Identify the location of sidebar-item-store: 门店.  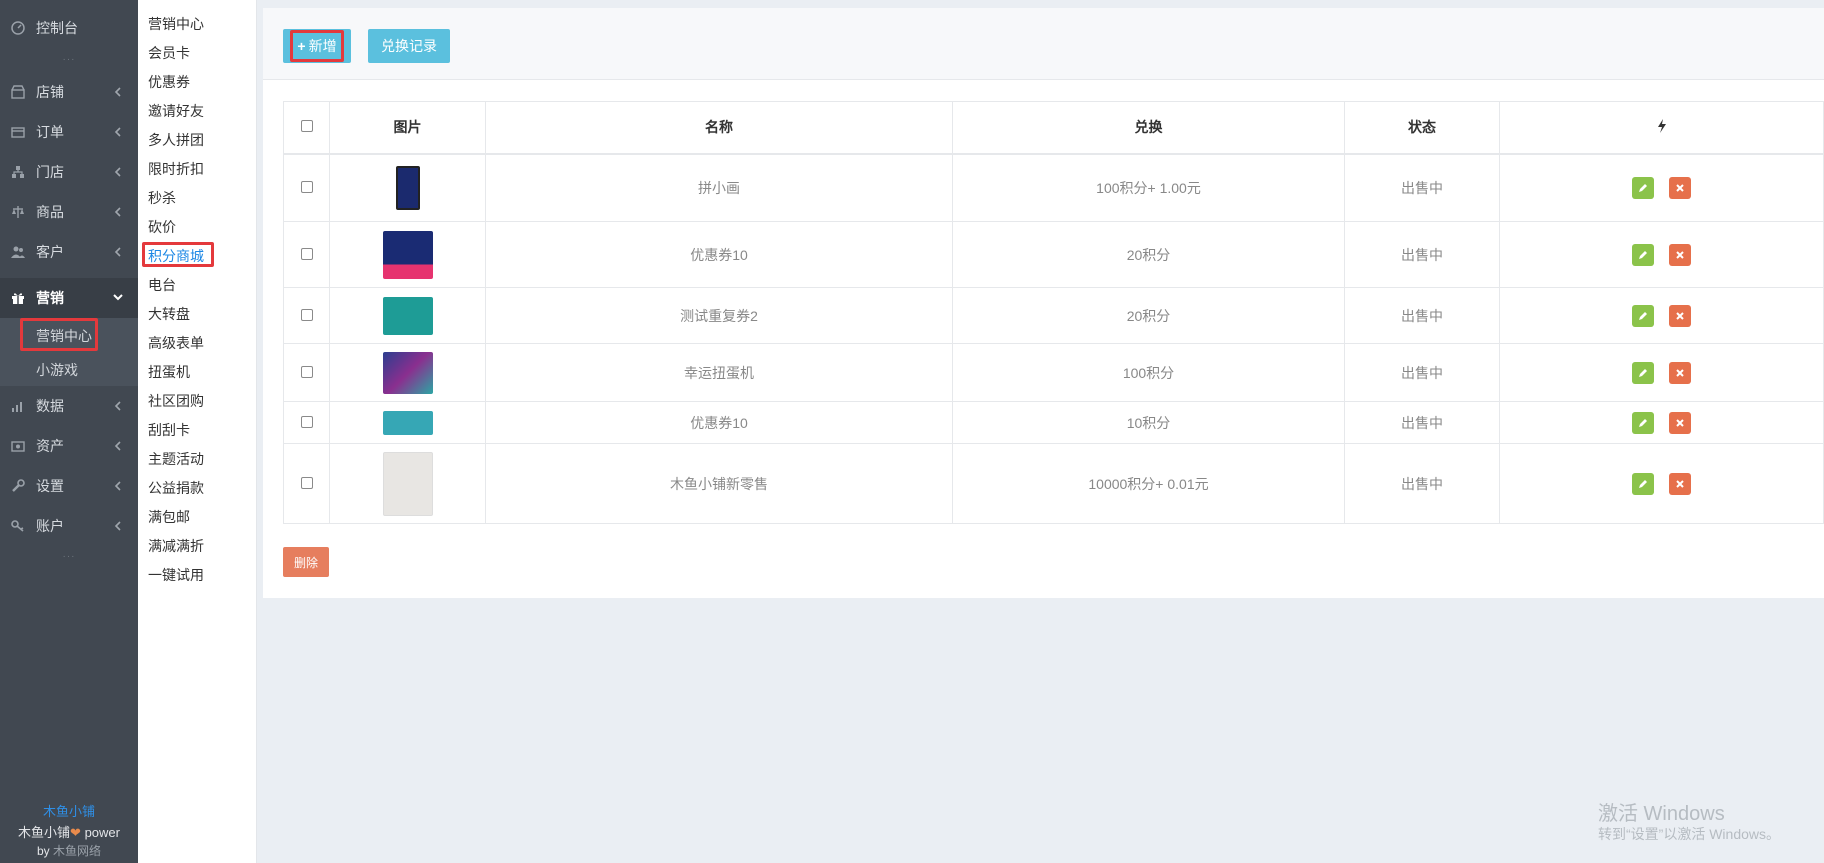
(69, 172).